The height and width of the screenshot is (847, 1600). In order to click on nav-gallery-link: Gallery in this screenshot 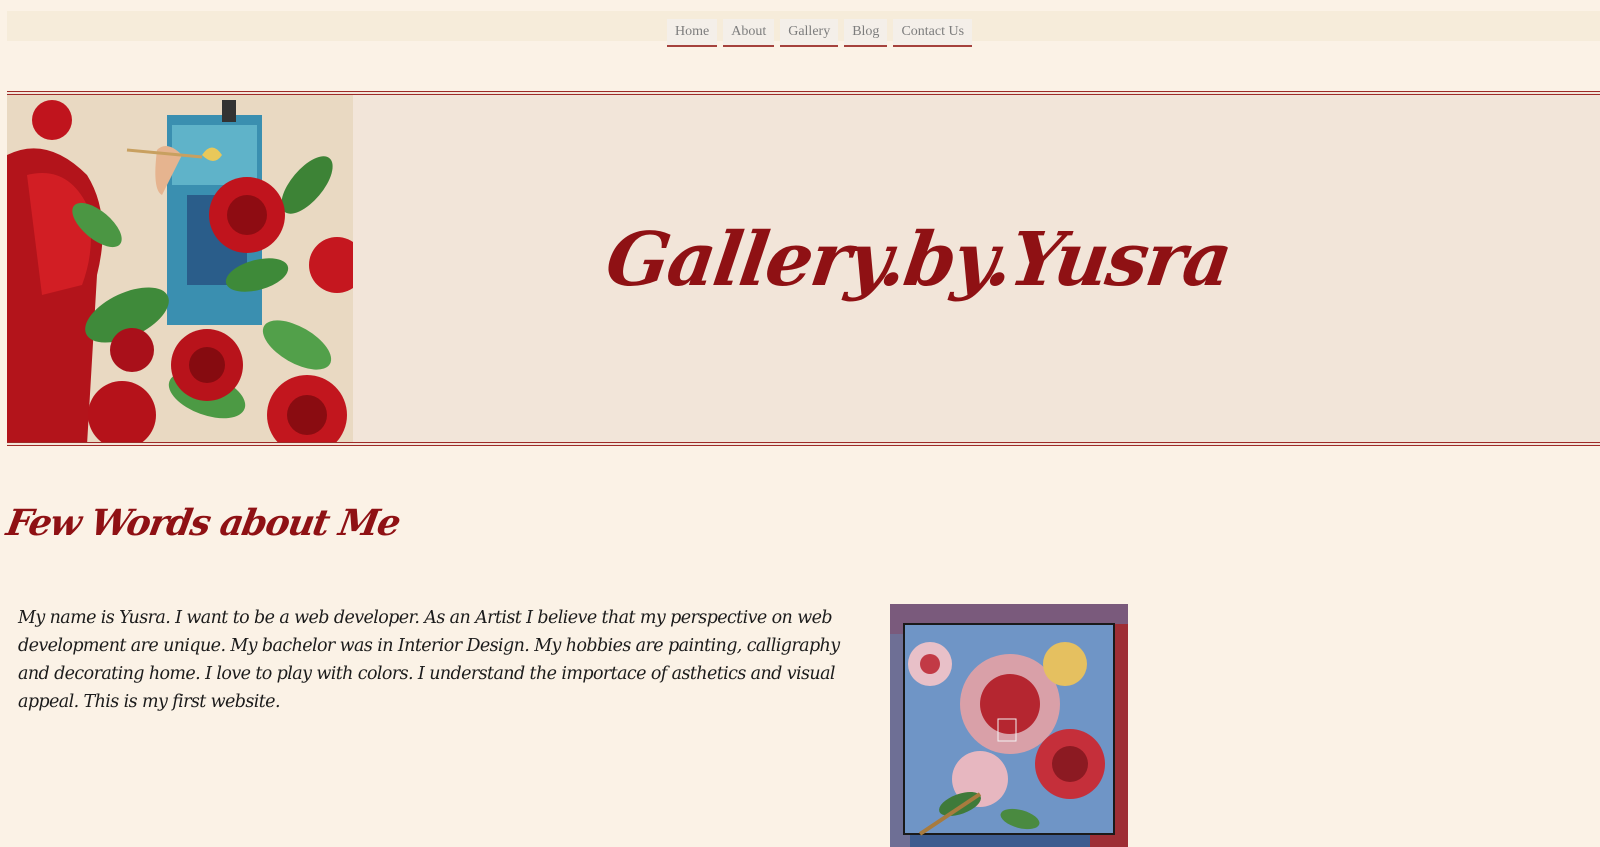, I will do `click(809, 33)`.